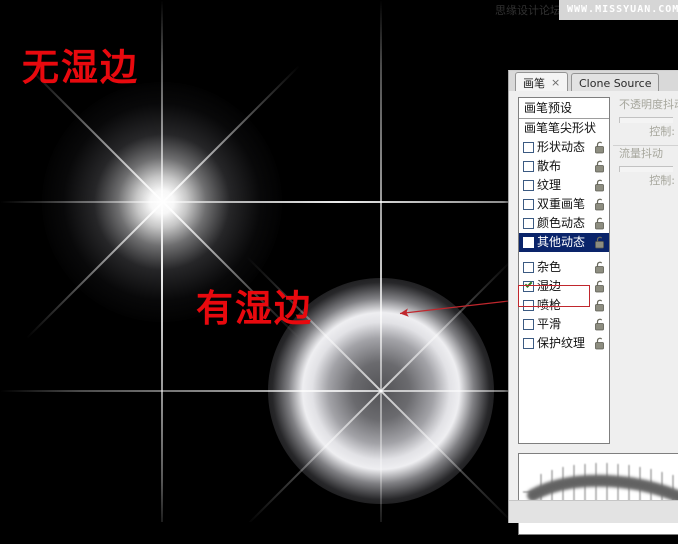 Image resolution: width=678 pixels, height=544 pixels. Describe the element at coordinates (528, 267) in the screenshot. I see `checkbox-noise` at that location.